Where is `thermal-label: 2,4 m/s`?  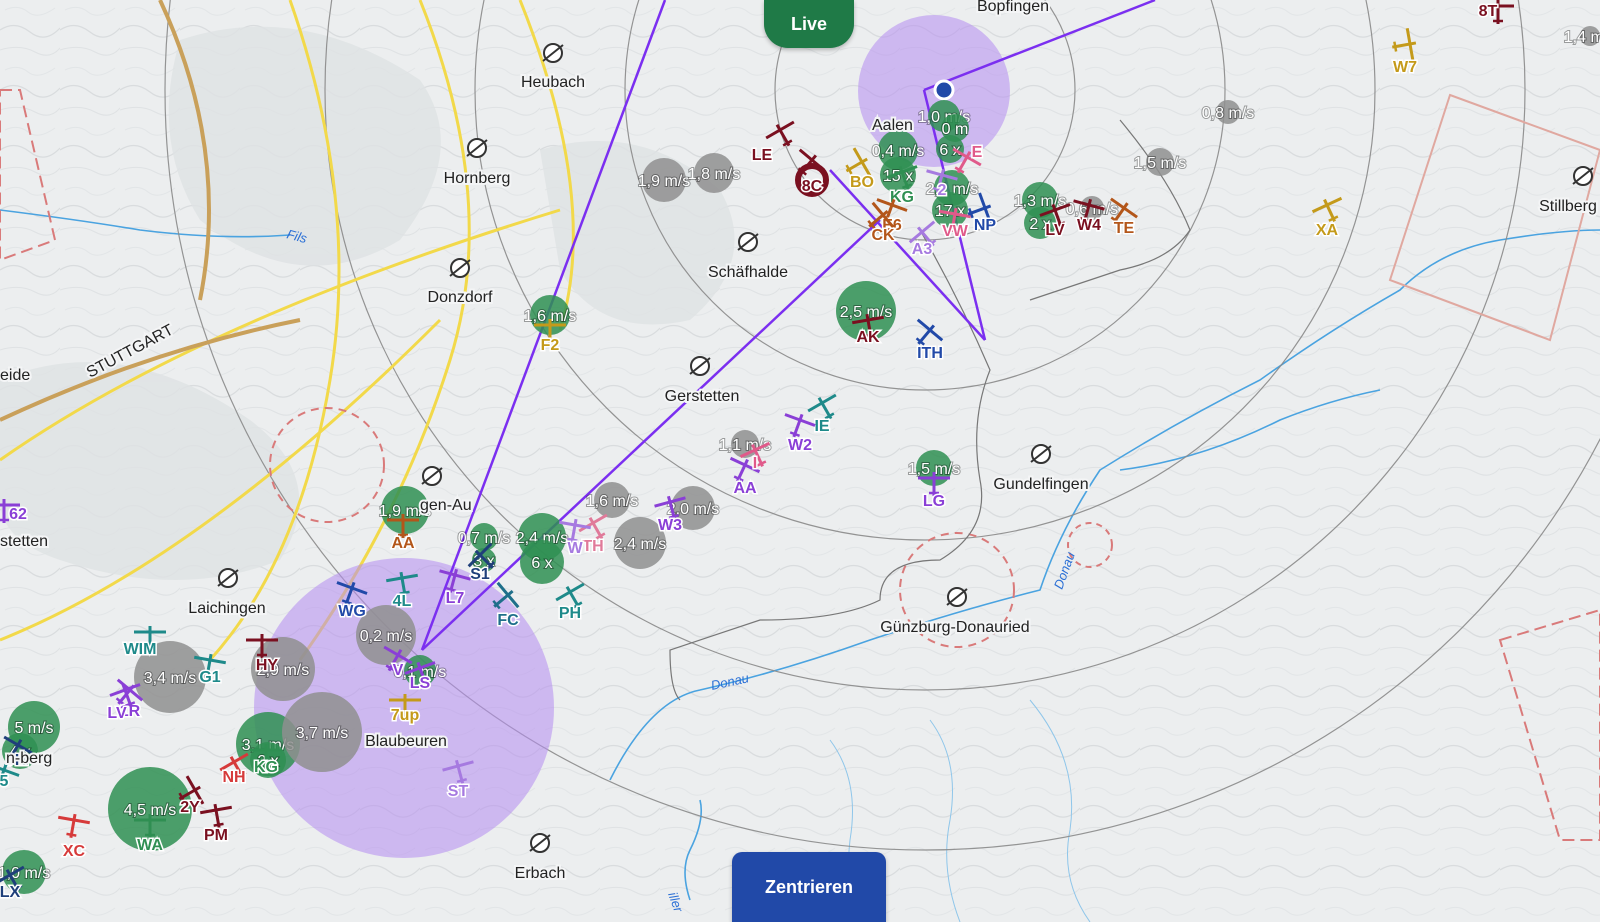 thermal-label: 2,4 m/s is located at coordinates (640, 544).